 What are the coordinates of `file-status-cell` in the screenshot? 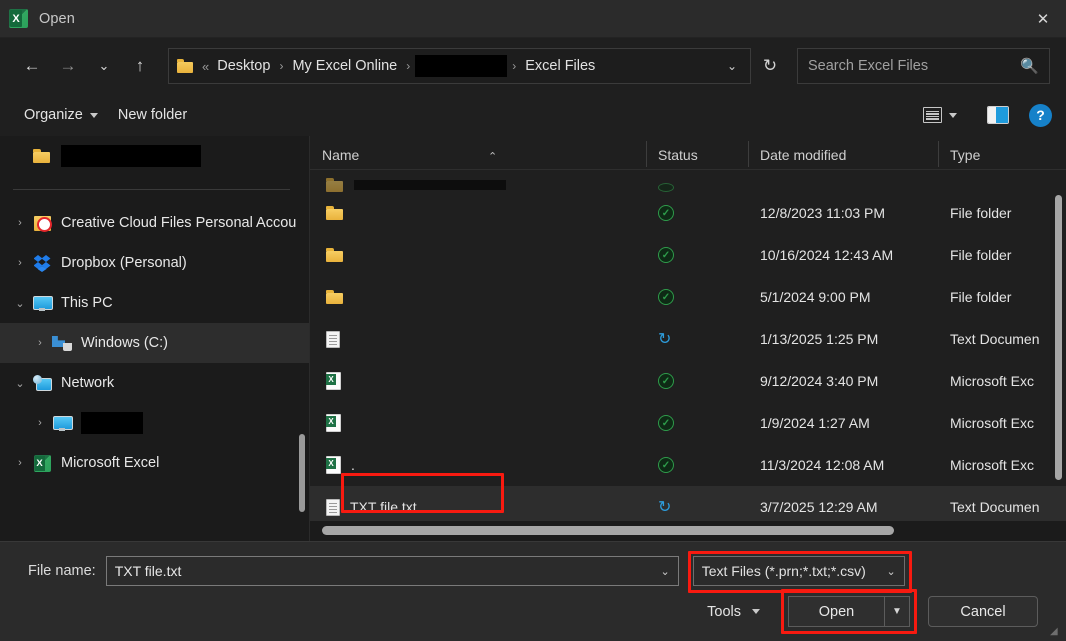 It's located at (697, 187).